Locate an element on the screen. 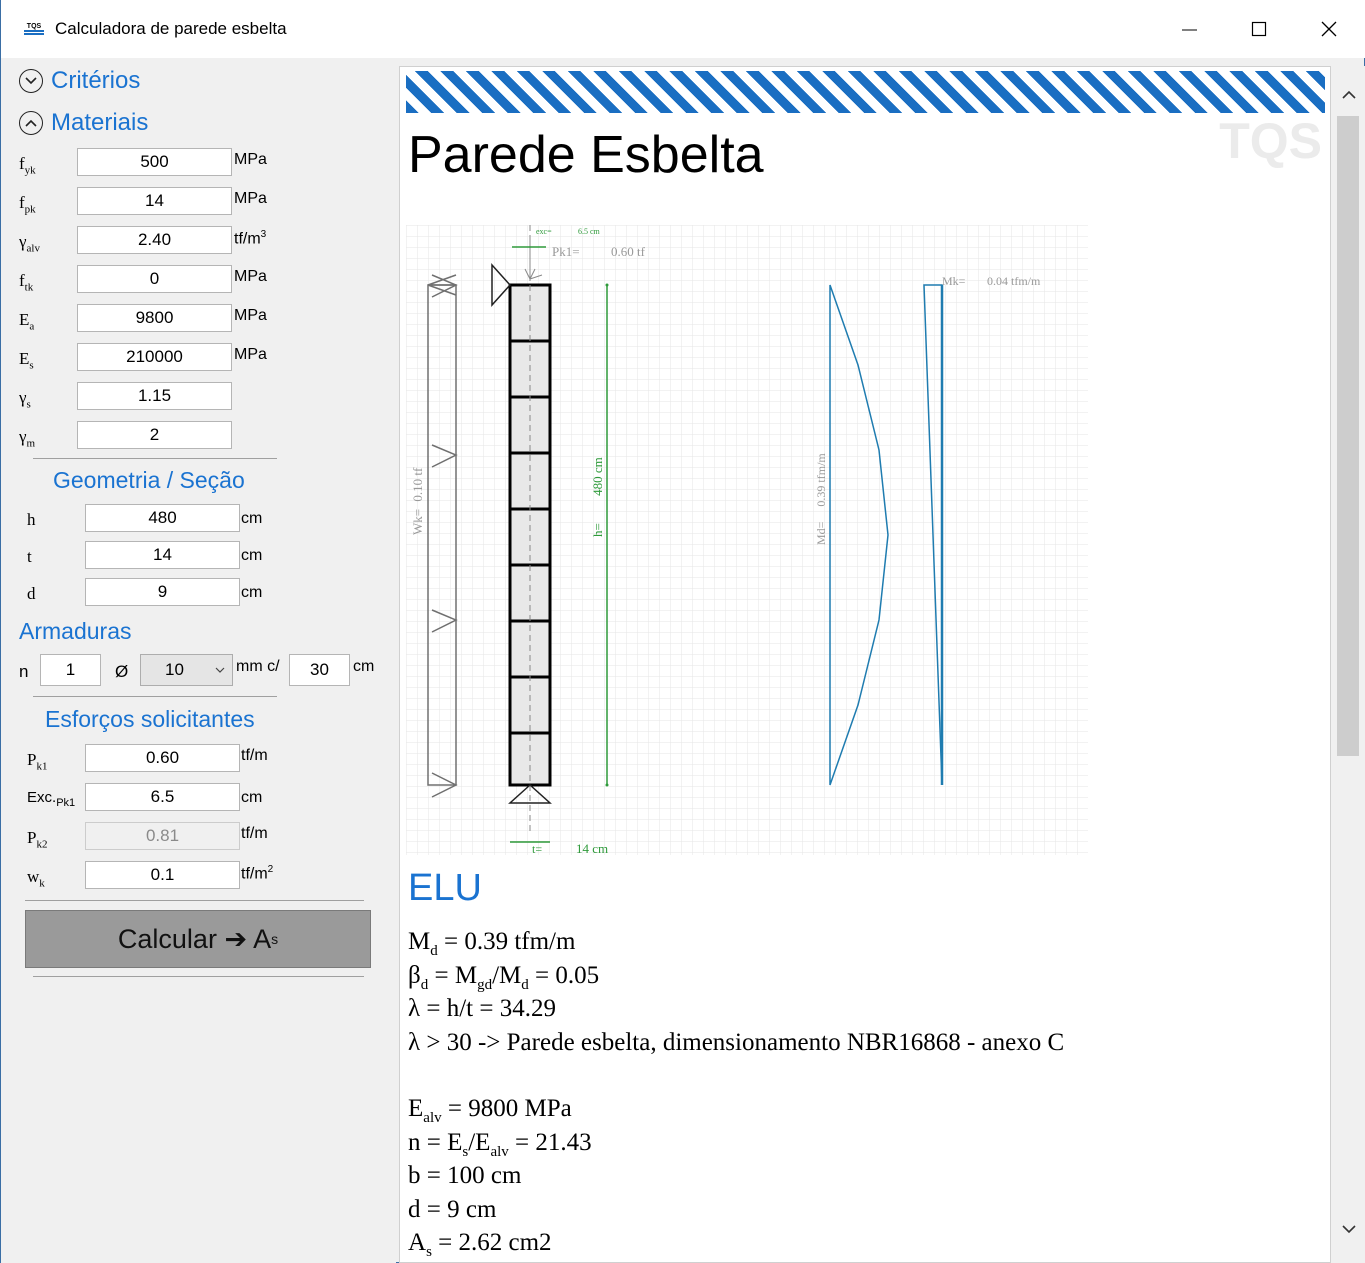  calculate-button: Calcular ➔ As is located at coordinates (198, 939).